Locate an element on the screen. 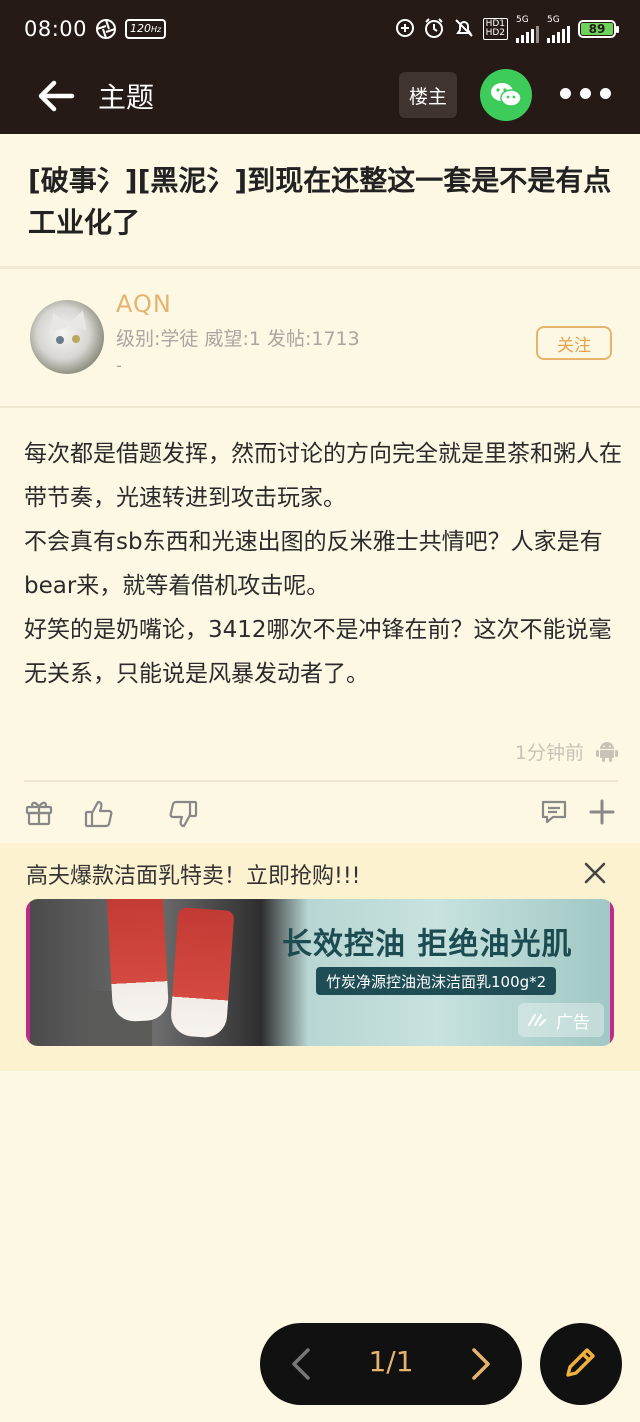 The width and height of the screenshot is (640, 1422). page-title: 主题 is located at coordinates (126, 97).